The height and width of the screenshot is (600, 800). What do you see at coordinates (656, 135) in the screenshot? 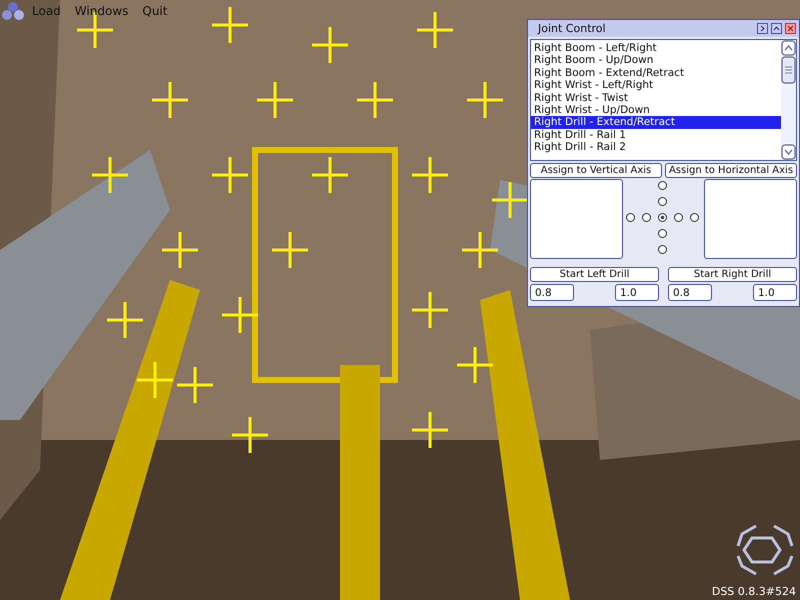
I see `joint-list-item: Right Drill - Rail 1` at bounding box center [656, 135].